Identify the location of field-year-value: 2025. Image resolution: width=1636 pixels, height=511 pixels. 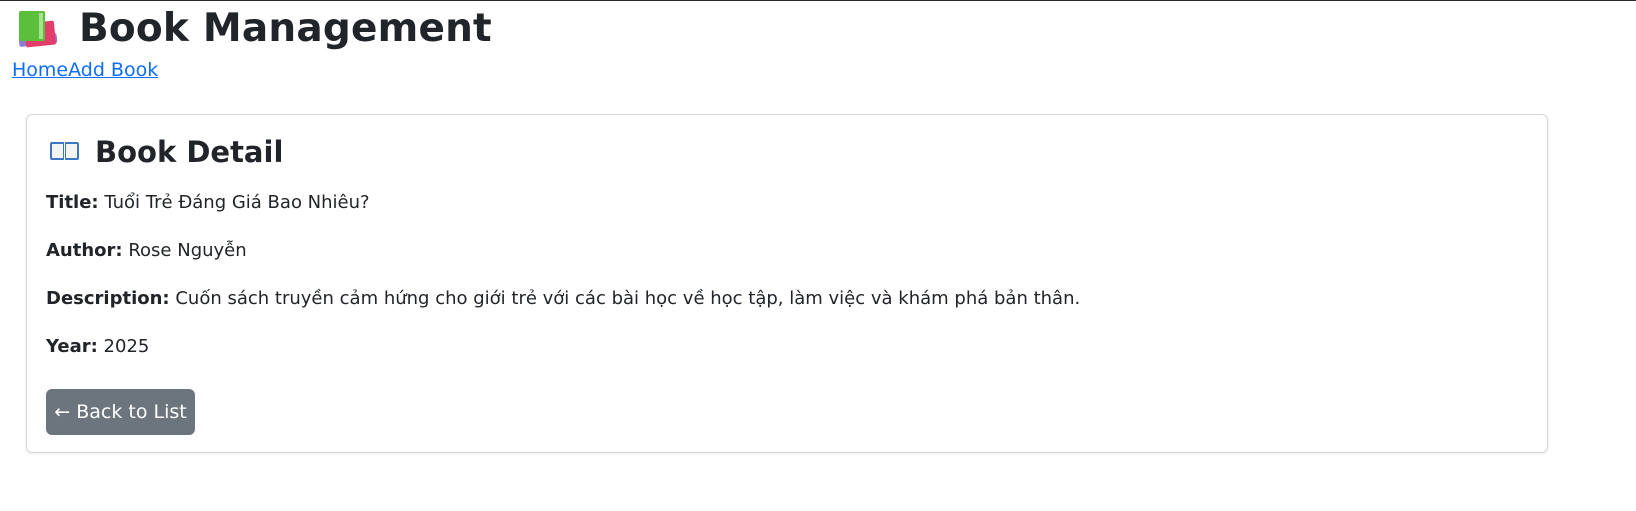
(126, 346).